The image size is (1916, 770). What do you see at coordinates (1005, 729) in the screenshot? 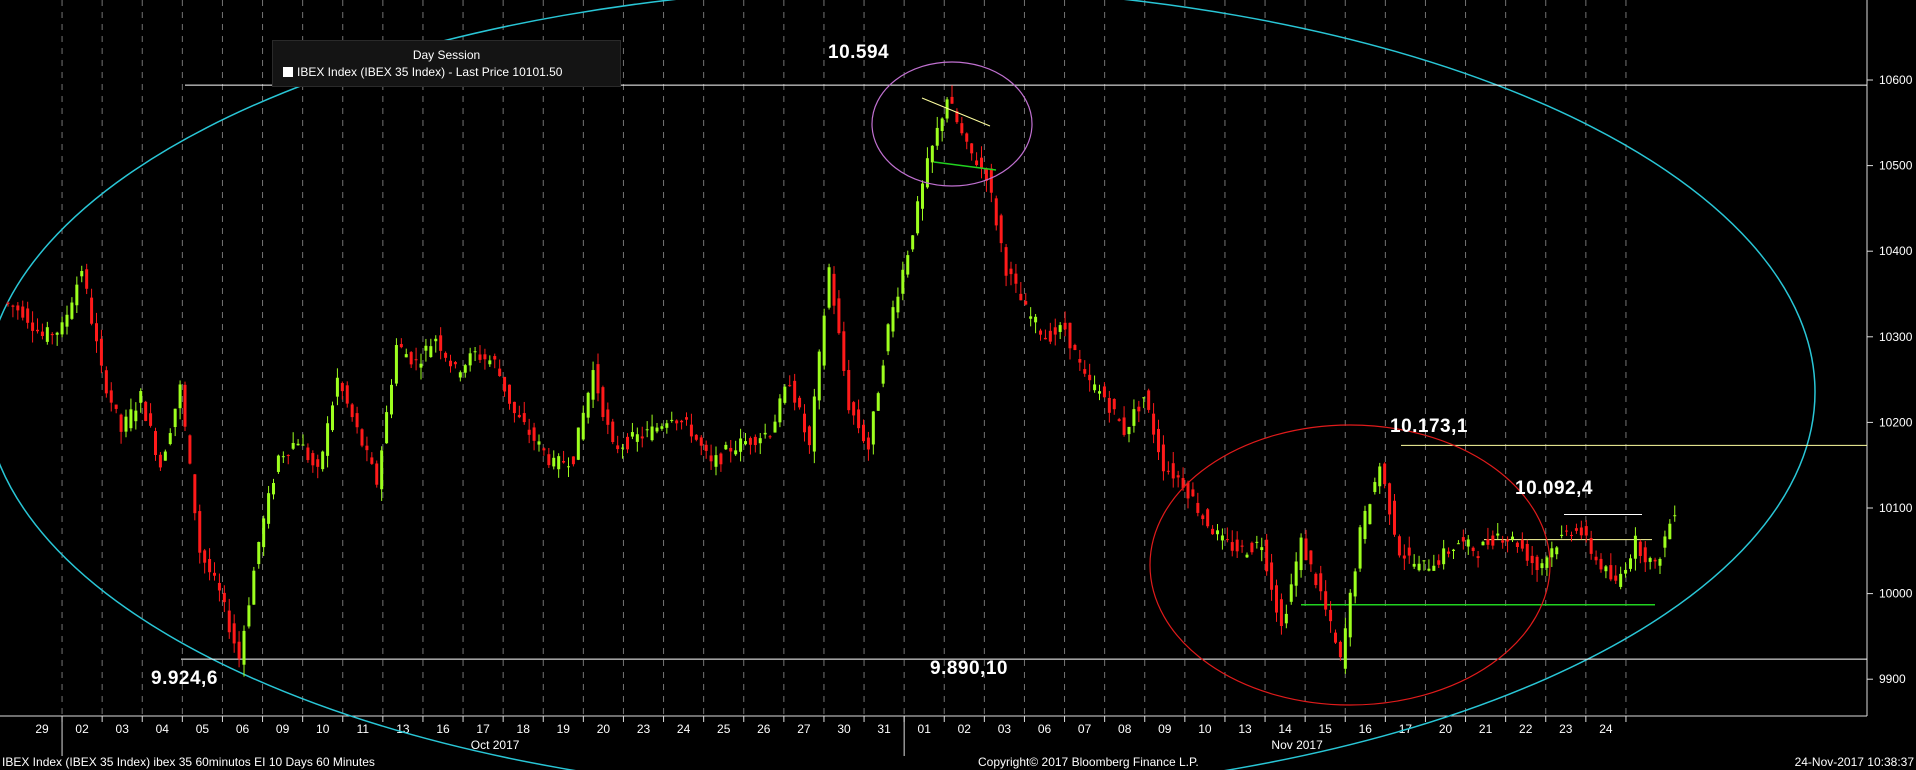
I see `x-tick-label: 03` at bounding box center [1005, 729].